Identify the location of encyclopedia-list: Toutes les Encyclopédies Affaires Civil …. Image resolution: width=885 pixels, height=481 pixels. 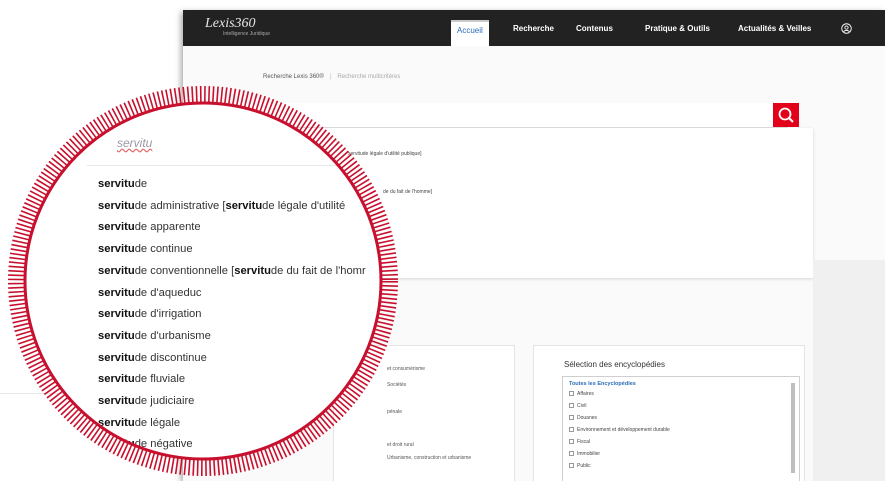
(681, 428).